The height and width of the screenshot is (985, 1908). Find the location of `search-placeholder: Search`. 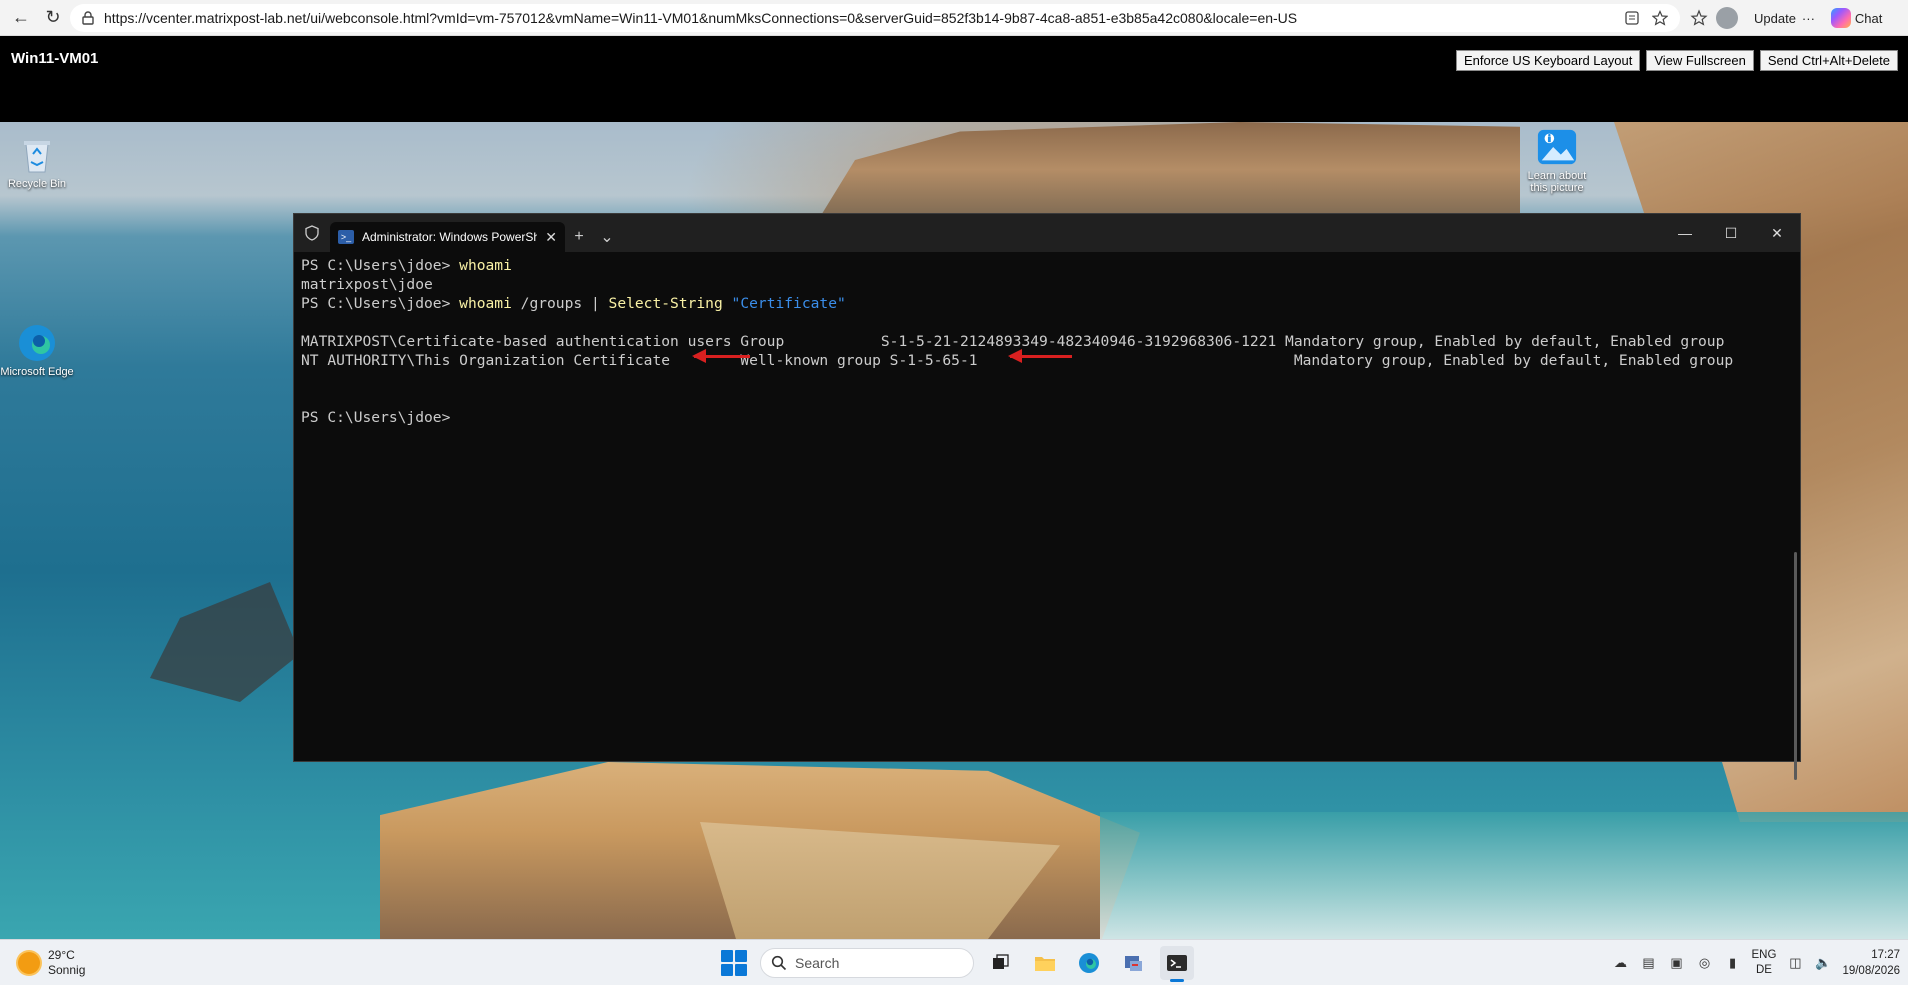

search-placeholder: Search is located at coordinates (817, 963).